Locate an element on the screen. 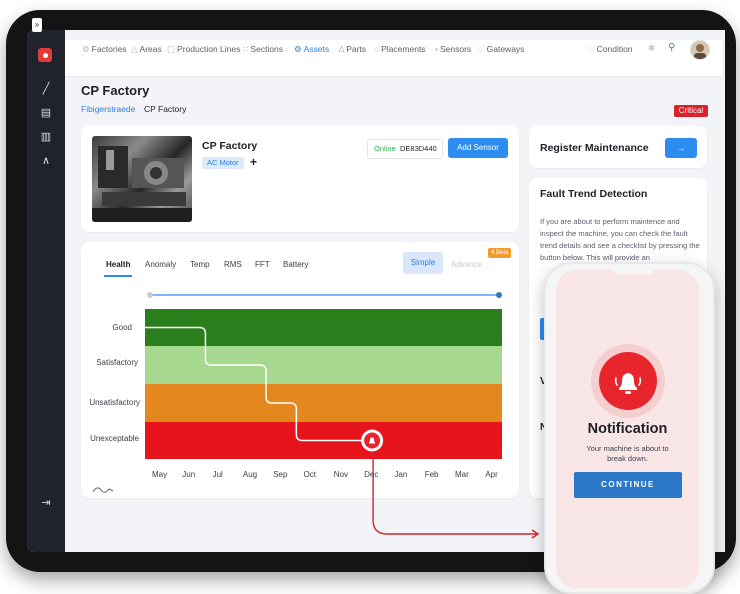 This screenshot has width=740, height=594. x-tick-label: Feb is located at coordinates (431, 474).